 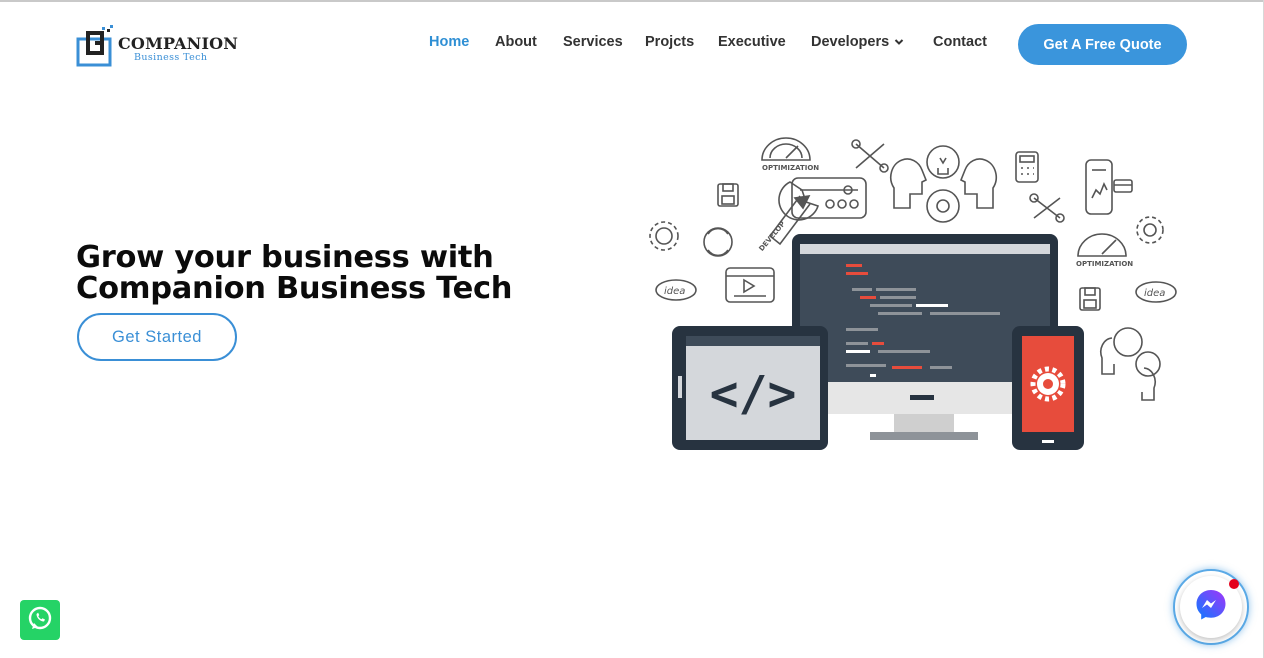 I want to click on optimization-gauge-icon, so click(x=786, y=149).